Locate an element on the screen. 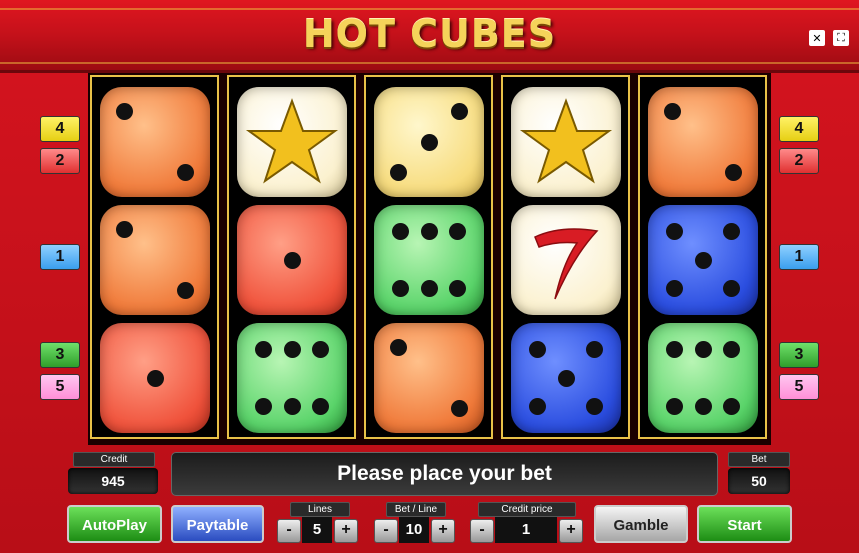  credit-label: Credit is located at coordinates (114, 459).